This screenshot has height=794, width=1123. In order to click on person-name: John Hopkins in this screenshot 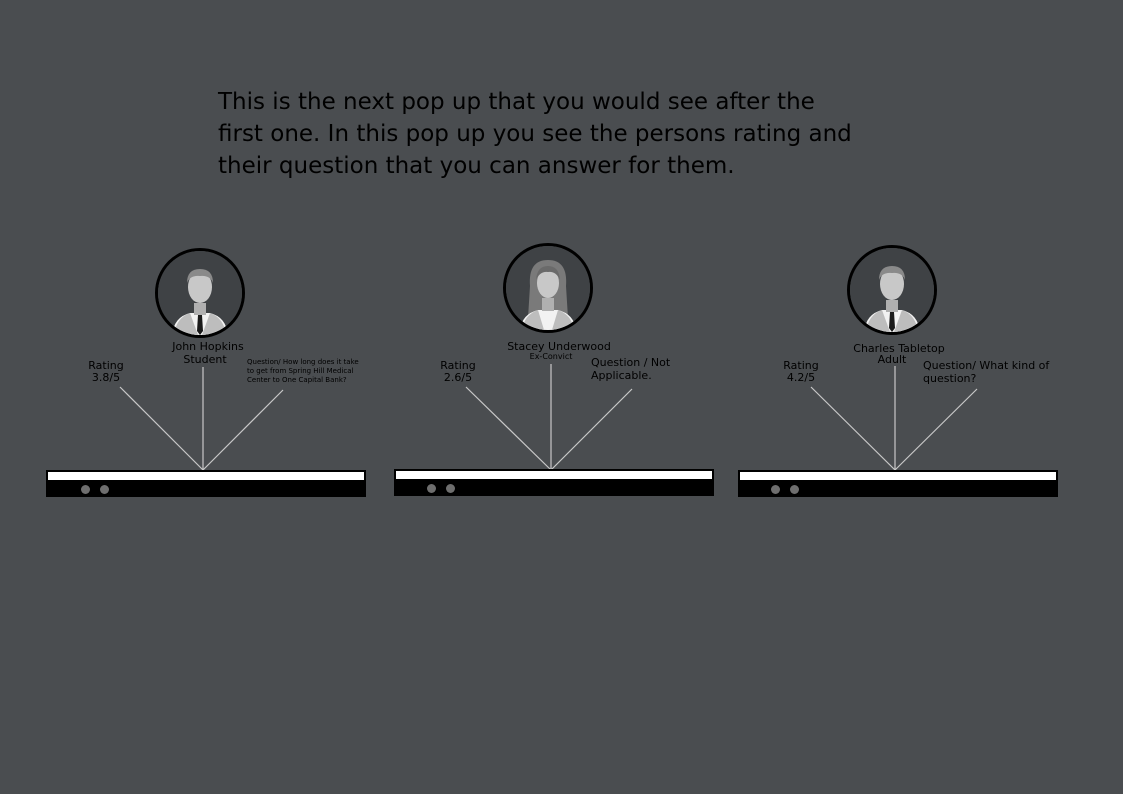, I will do `click(208, 346)`.